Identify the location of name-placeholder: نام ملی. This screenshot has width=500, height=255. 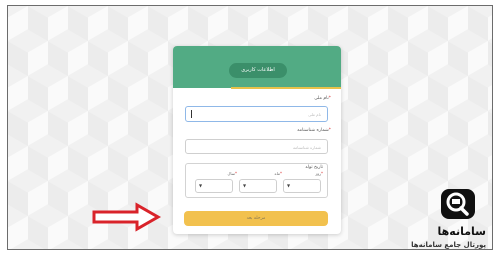
(314, 114).